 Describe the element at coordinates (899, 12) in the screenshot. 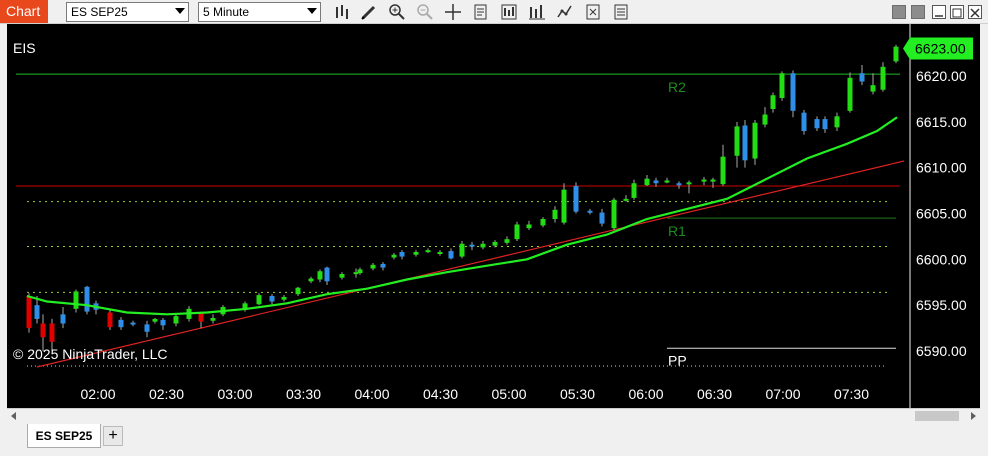

I see `minimize-alt-button` at that location.